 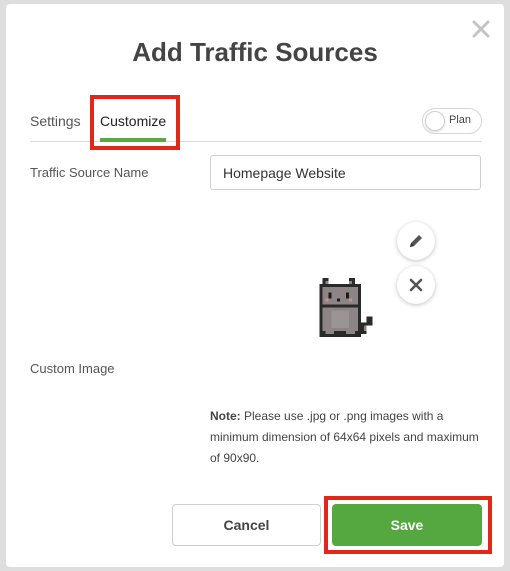 What do you see at coordinates (435, 121) in the screenshot?
I see `toggle-knob` at bounding box center [435, 121].